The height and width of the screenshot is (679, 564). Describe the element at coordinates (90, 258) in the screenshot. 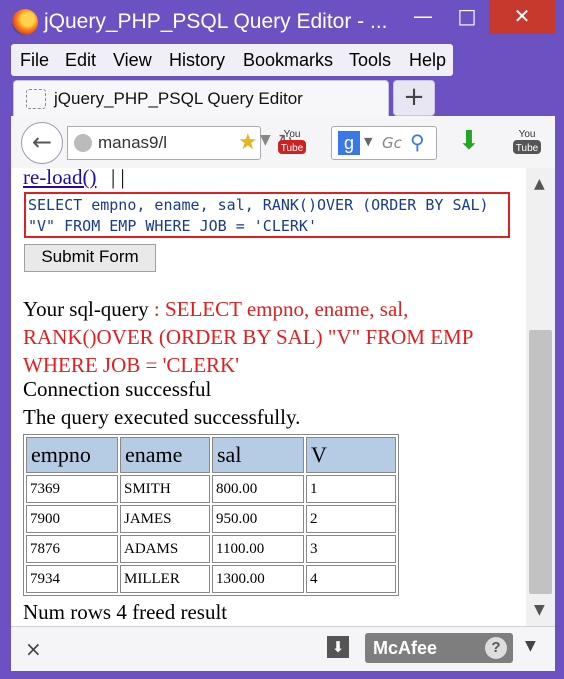

I see `submit-form-button: Submit Form` at that location.